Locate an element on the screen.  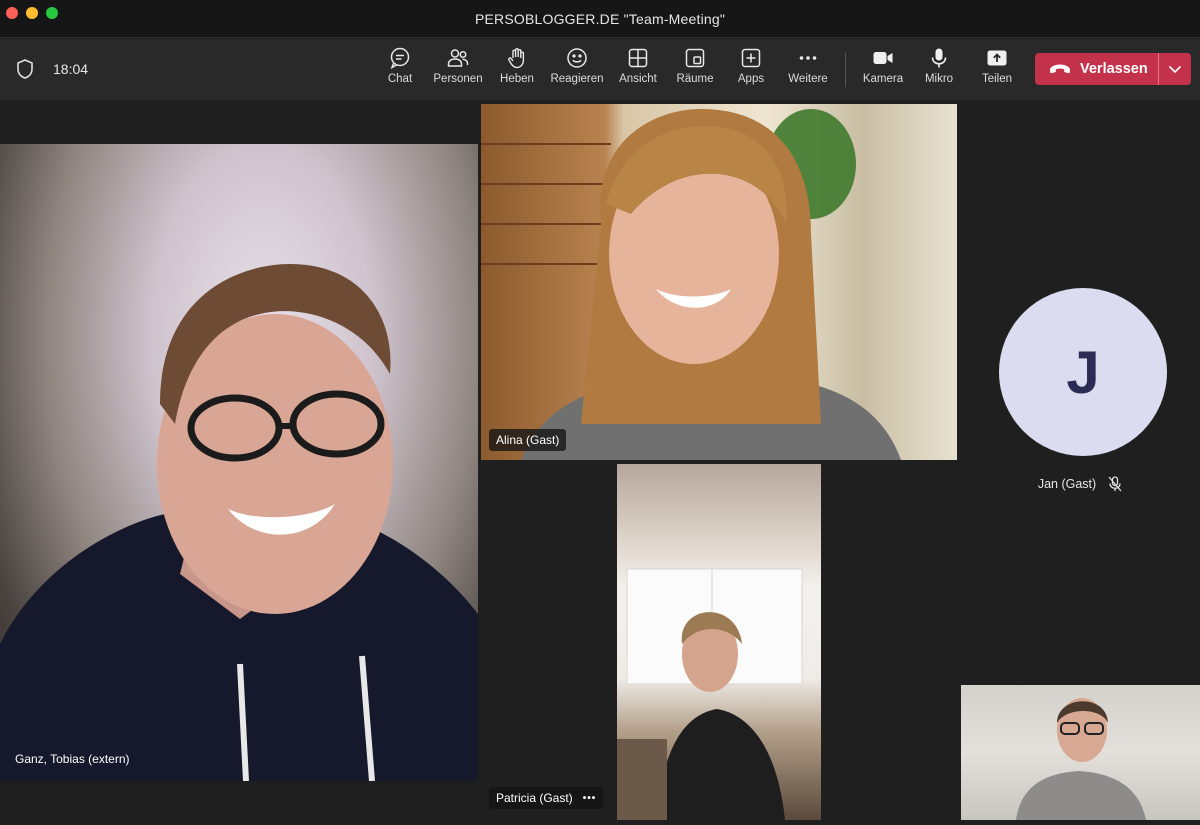
leave-divider is located at coordinates (1158, 69).